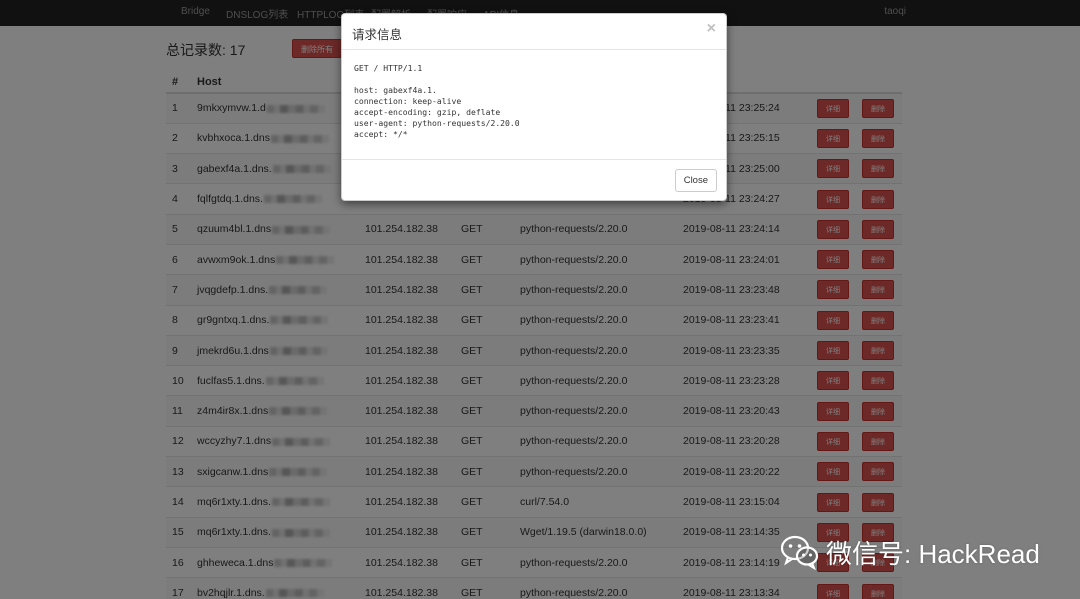 The width and height of the screenshot is (1080, 599). Describe the element at coordinates (933, 553) in the screenshot. I see `watermark-text: 微信号: HackRead` at that location.